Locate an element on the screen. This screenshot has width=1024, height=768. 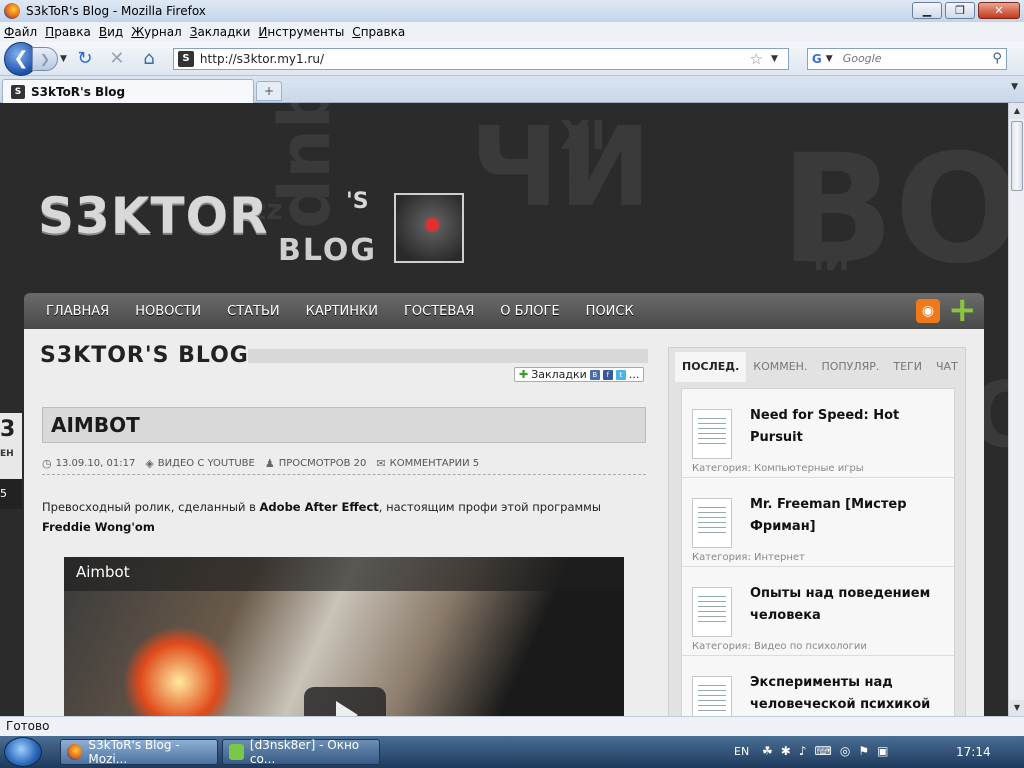
maximize-button: ❐ is located at coordinates (960, 10).